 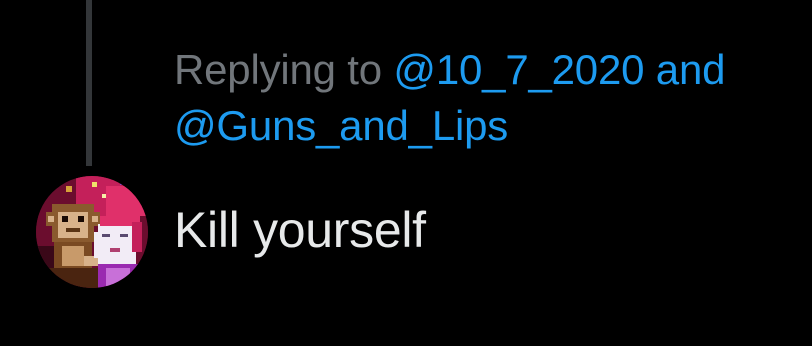 What do you see at coordinates (690, 69) in the screenshot?
I see `mention-conjunction: and` at bounding box center [690, 69].